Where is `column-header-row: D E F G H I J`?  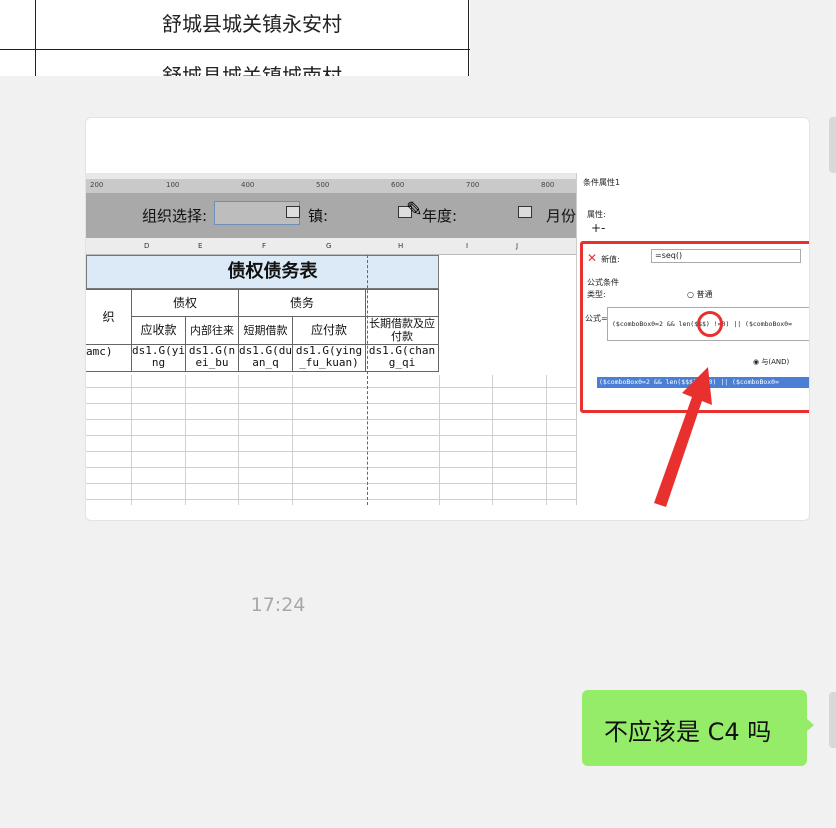
column-header-row: D E F G H I J is located at coordinates (331, 246).